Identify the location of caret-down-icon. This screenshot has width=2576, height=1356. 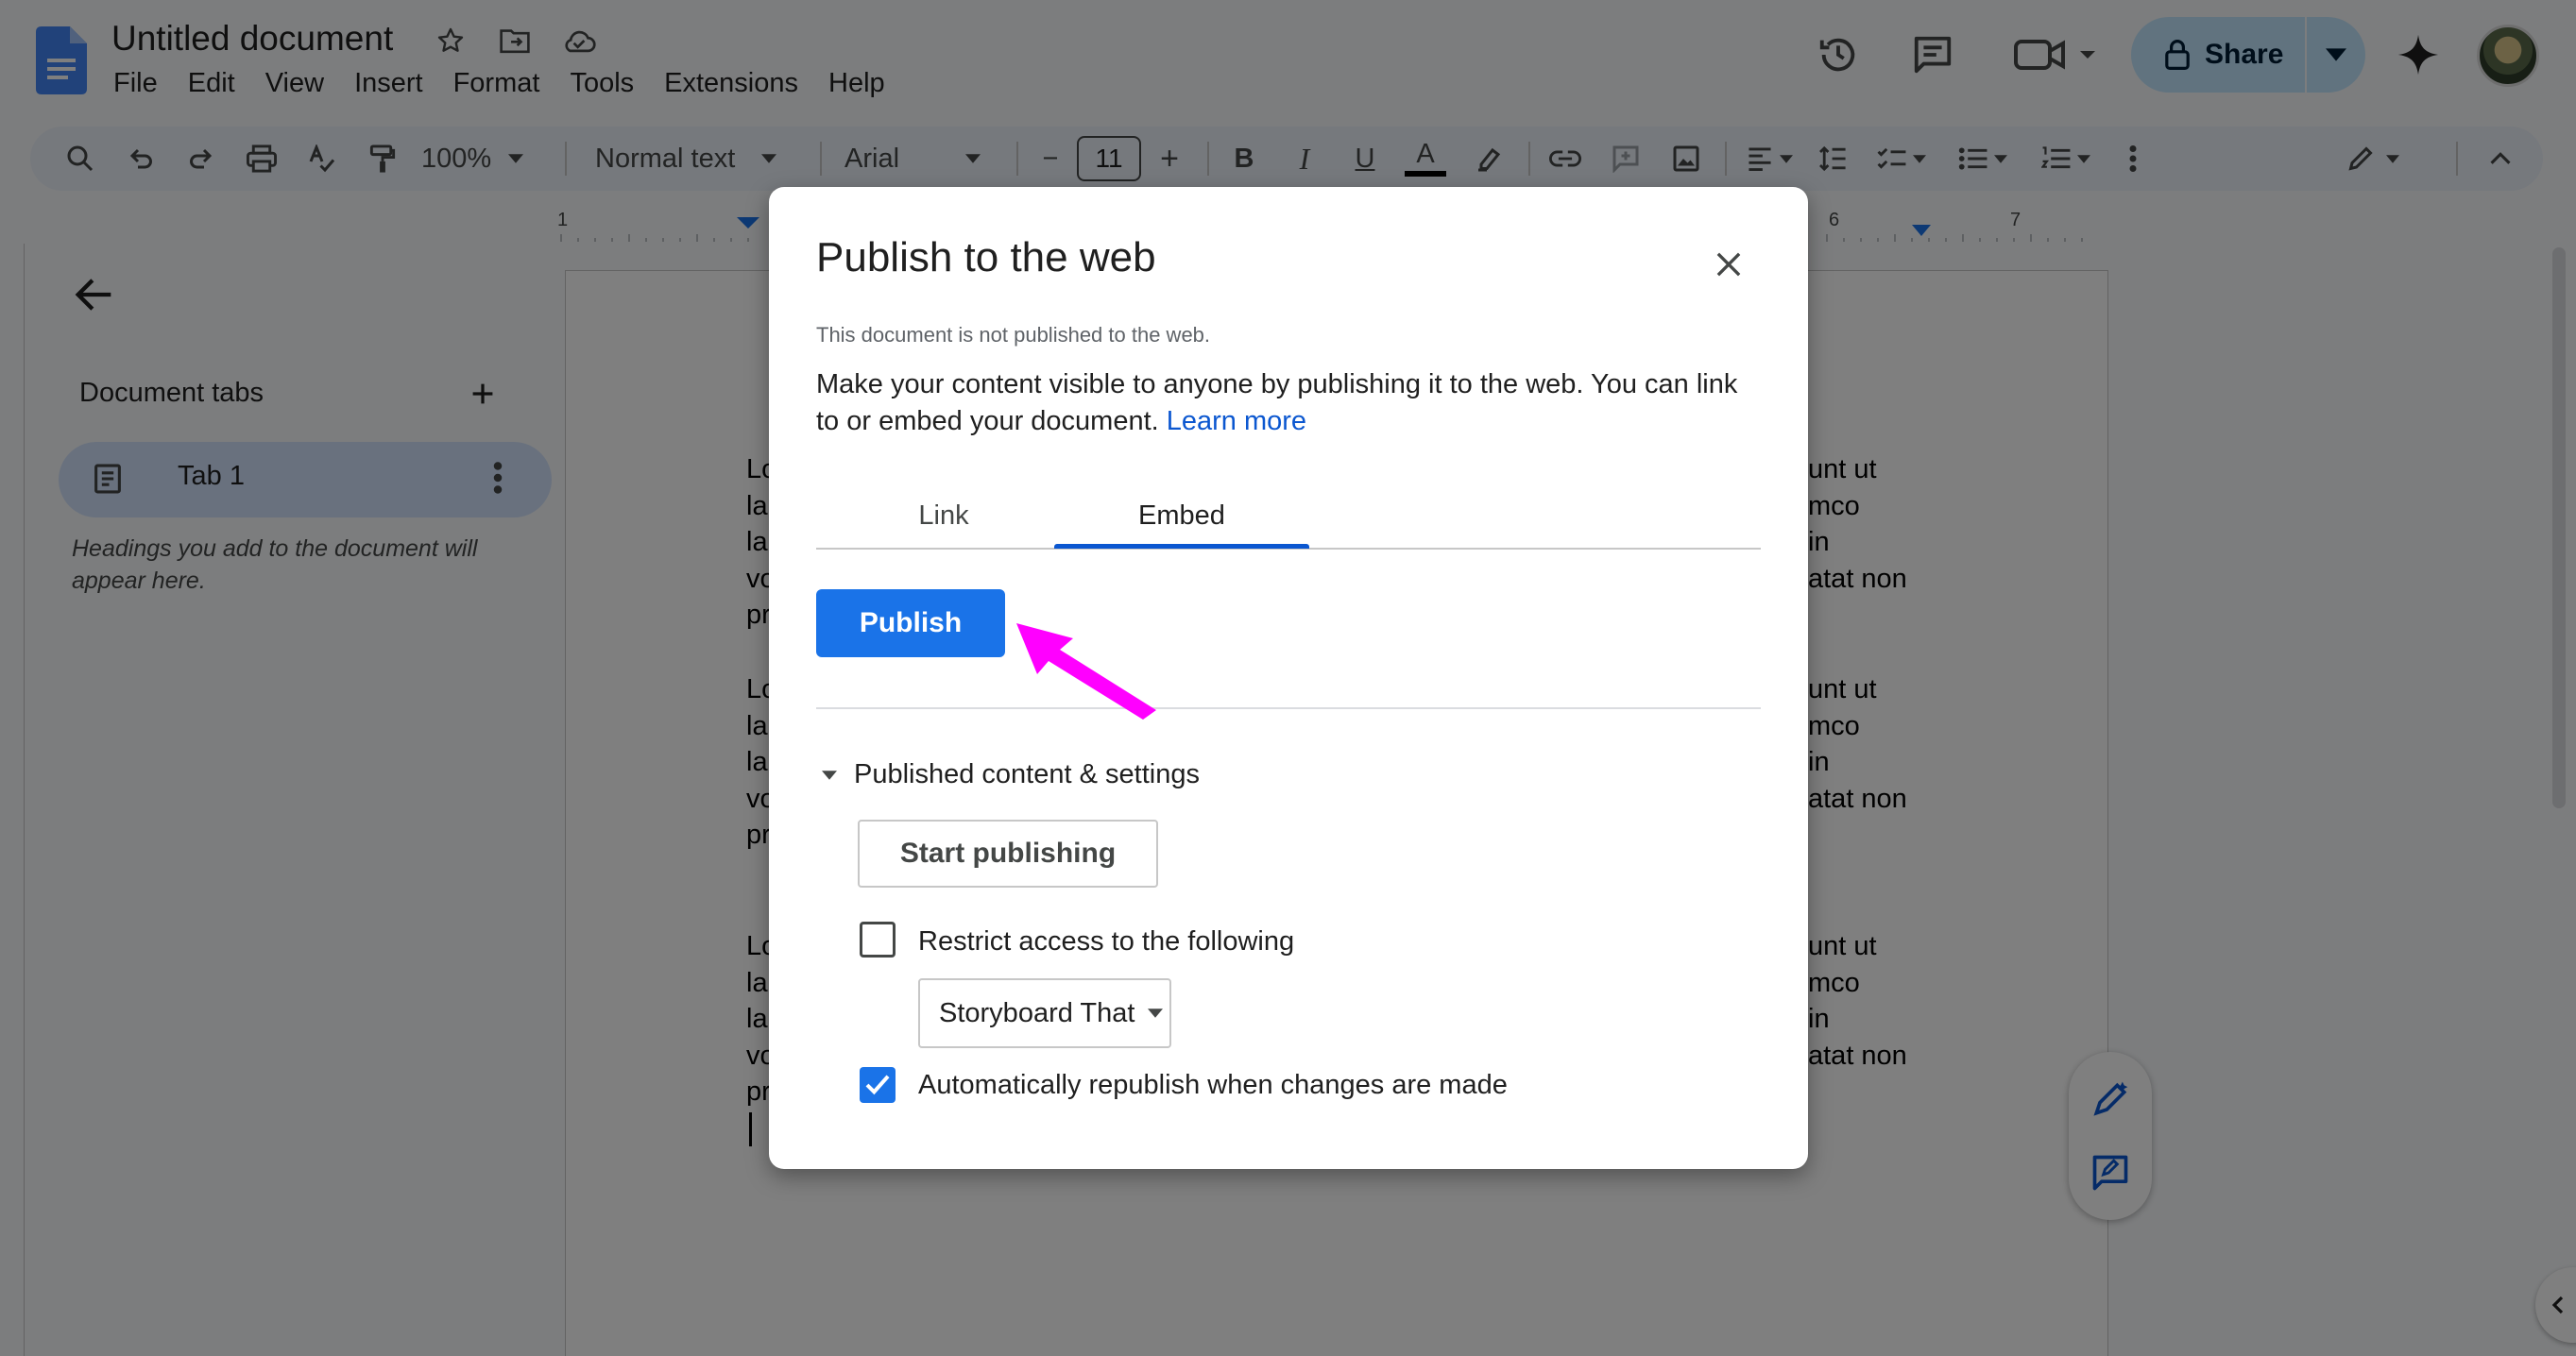
(830, 775).